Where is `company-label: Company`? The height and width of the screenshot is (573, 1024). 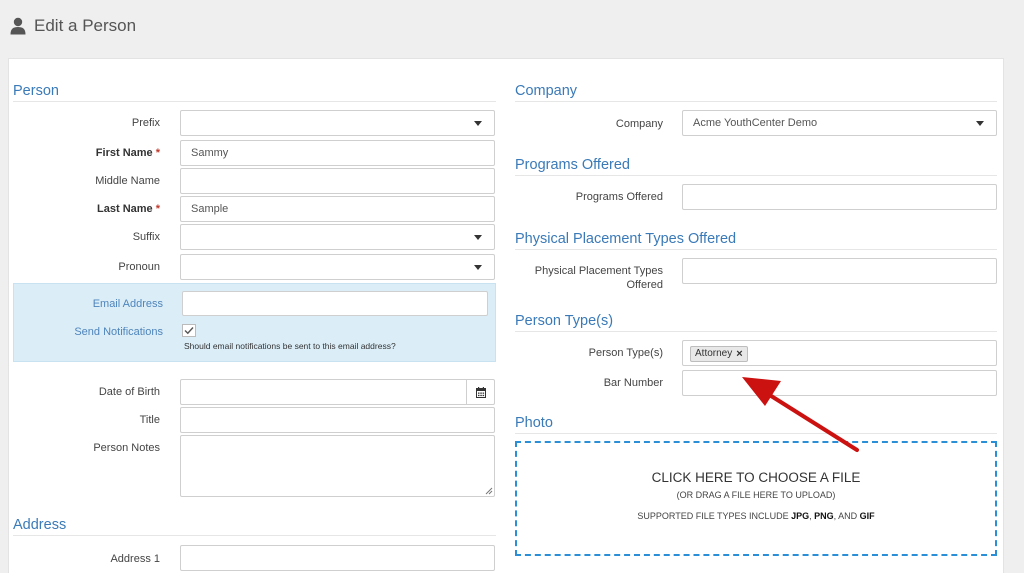
company-label: Company is located at coordinates (639, 124).